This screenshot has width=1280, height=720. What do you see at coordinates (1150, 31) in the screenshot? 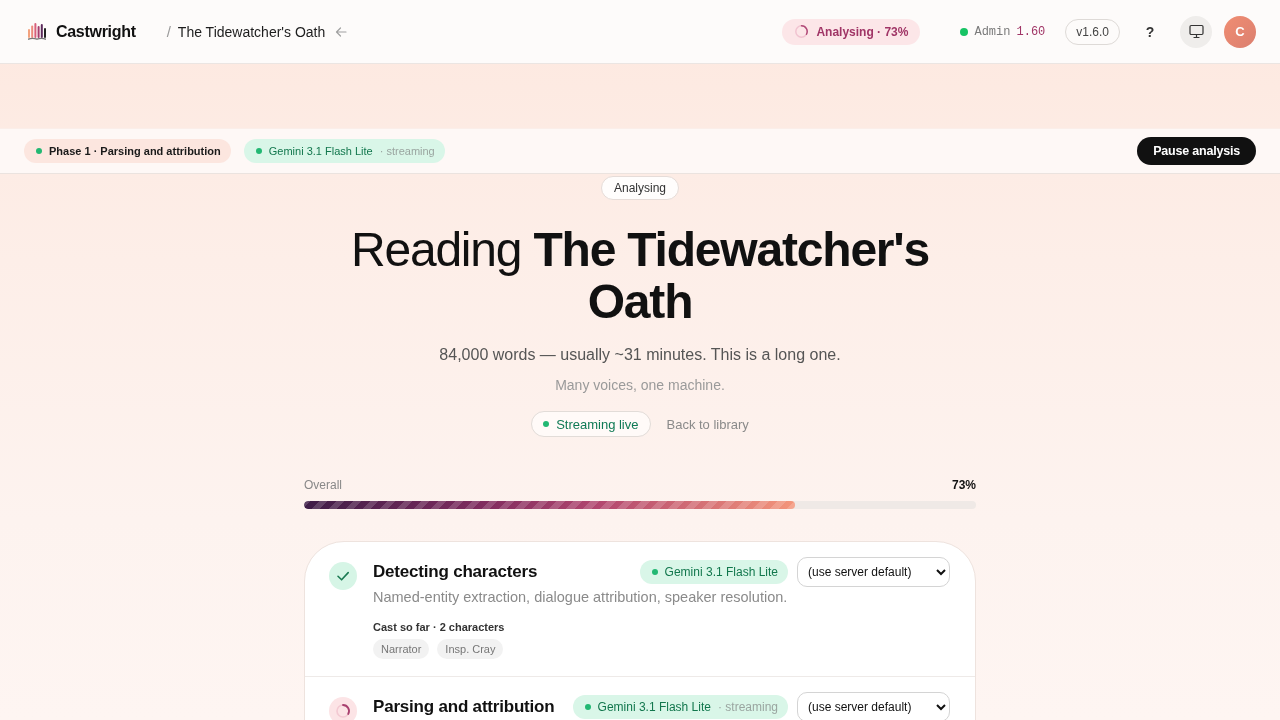
I see `help-button: ?` at bounding box center [1150, 31].